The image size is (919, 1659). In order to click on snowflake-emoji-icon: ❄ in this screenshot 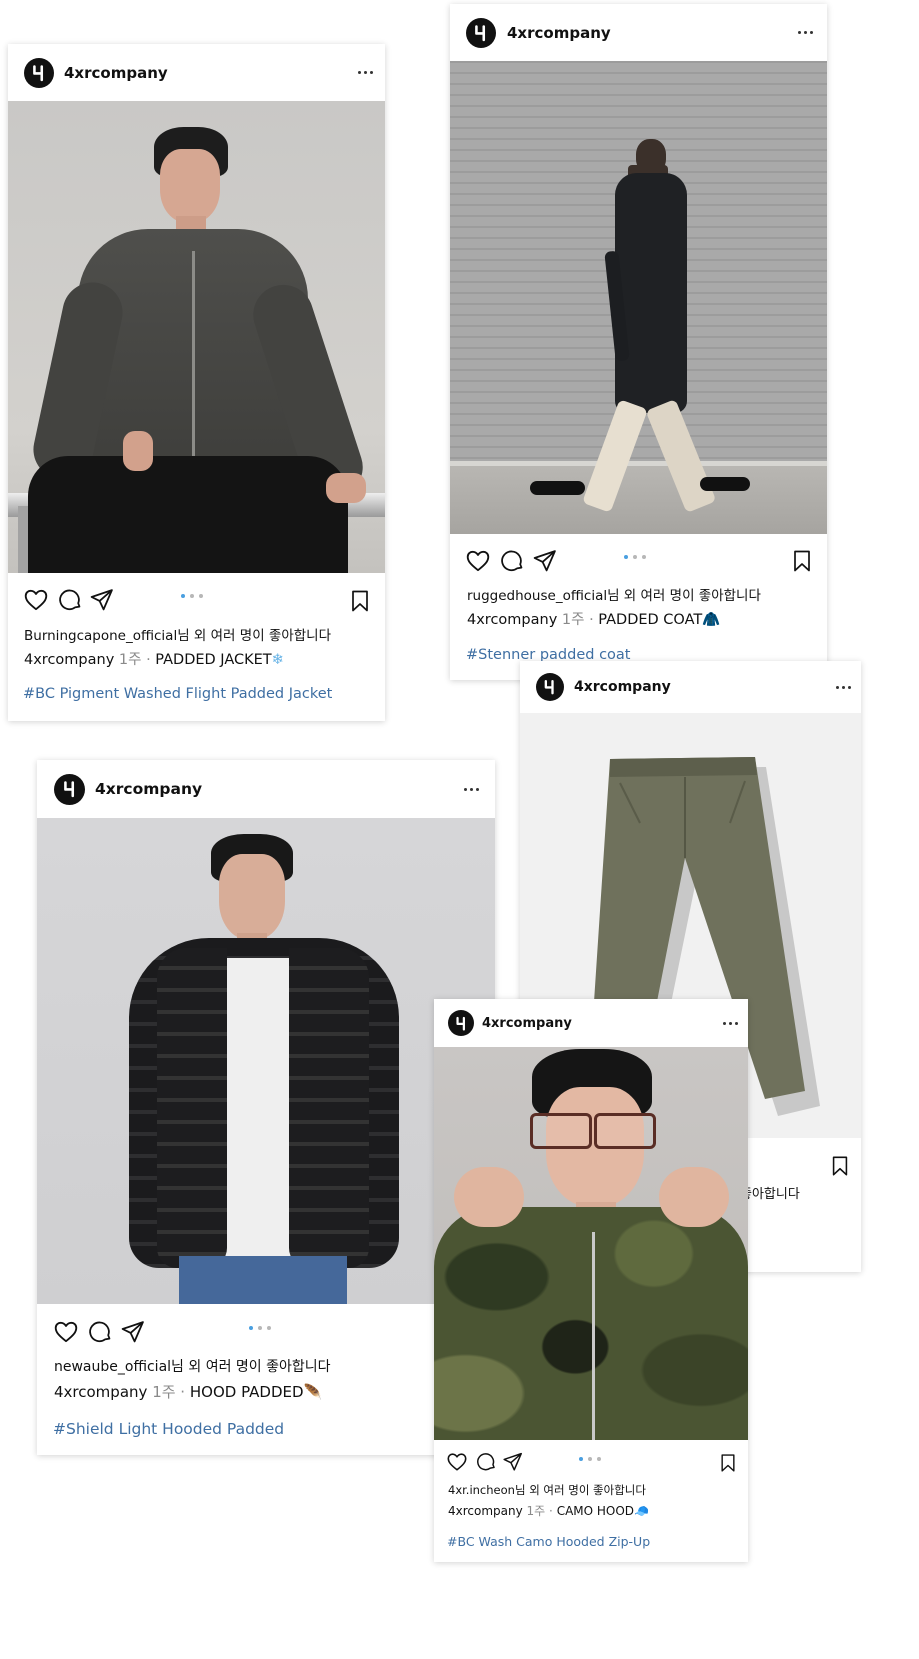, I will do `click(277, 660)`.